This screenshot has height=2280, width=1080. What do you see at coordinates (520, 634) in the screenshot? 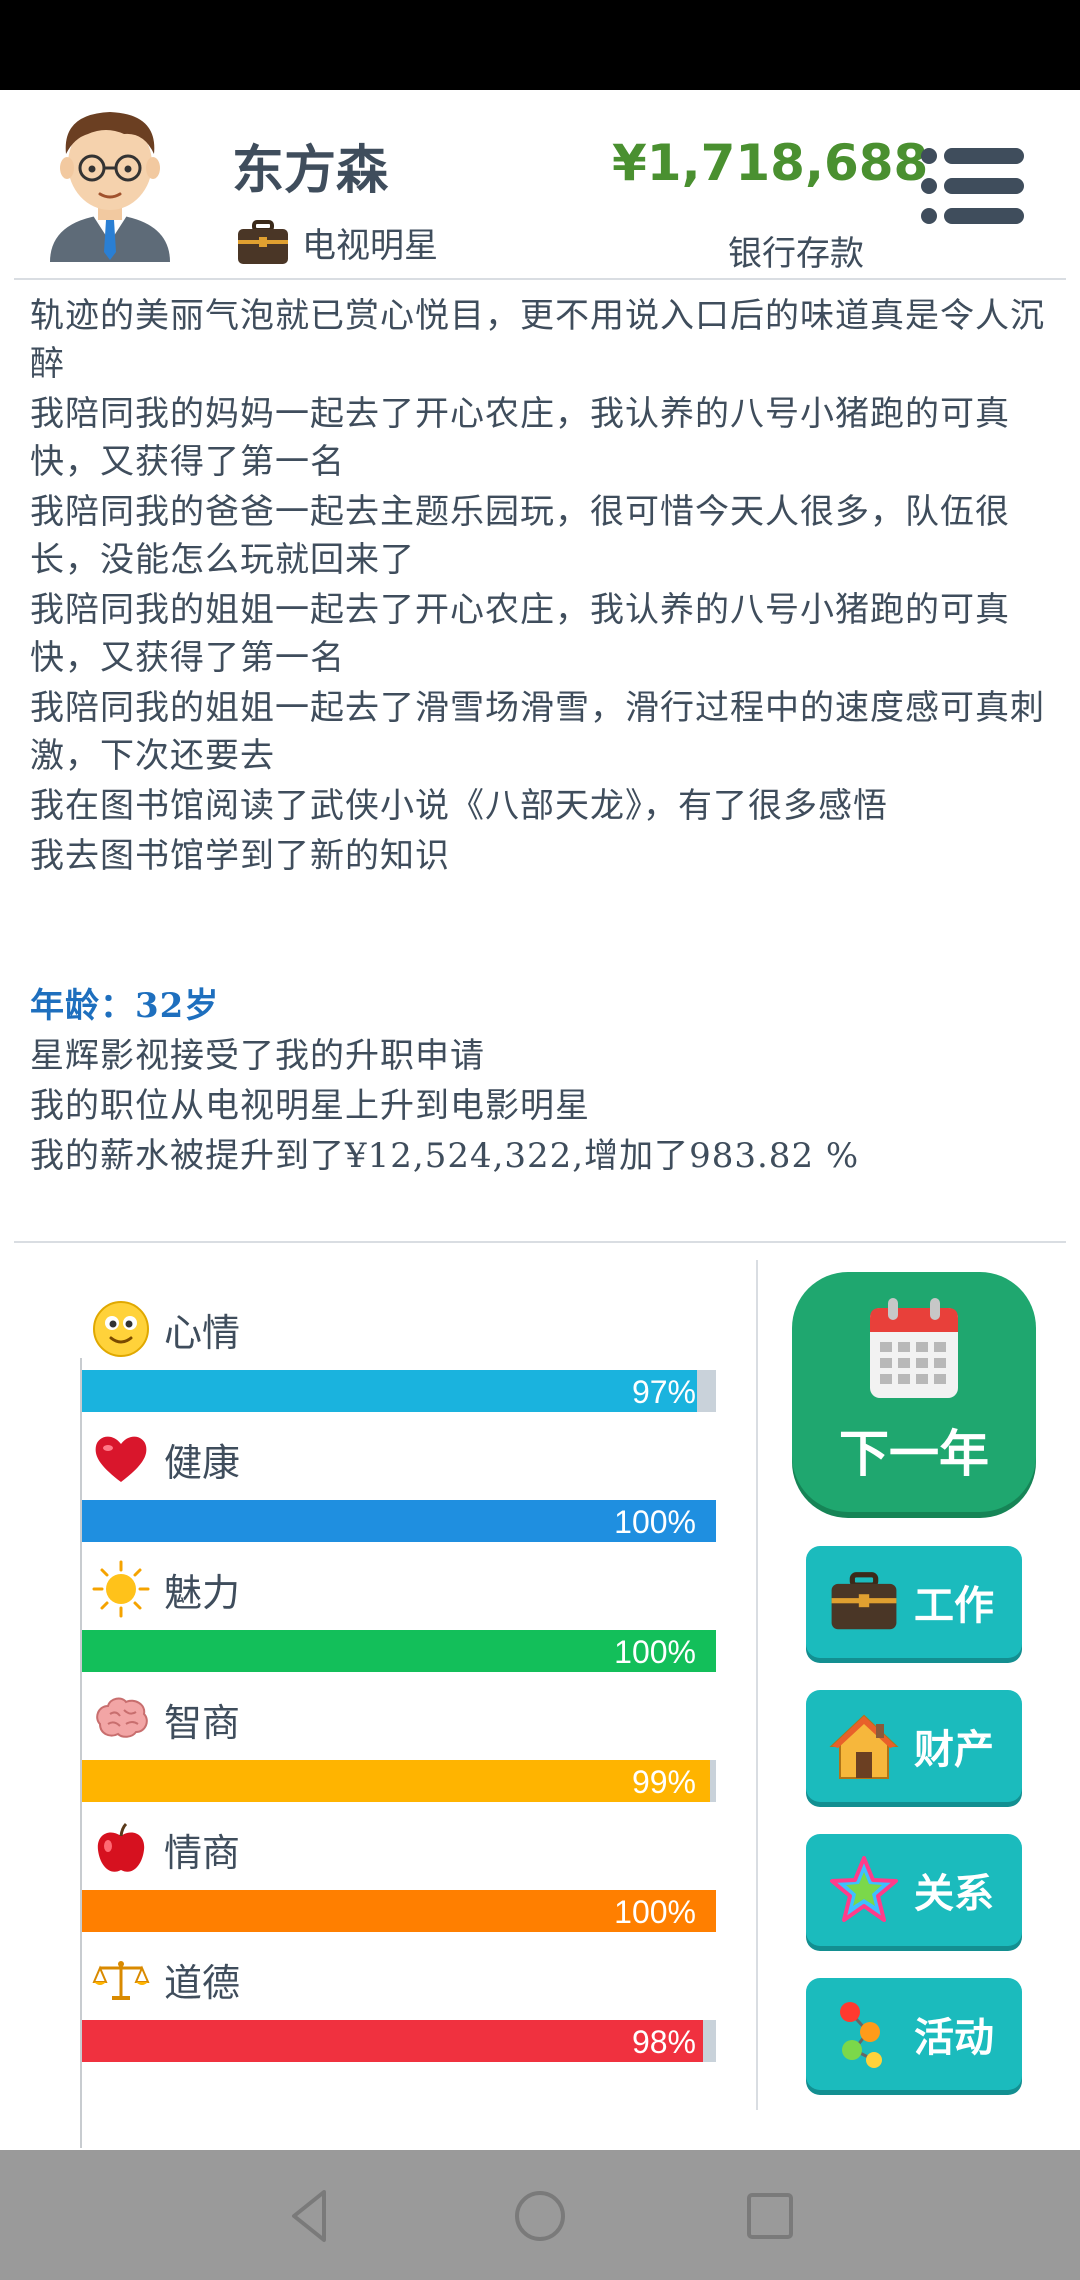
I see `log-line: 我陪同我的姐姐一起去了开心农庄，我认养的八号小猪跑的可真快，又获得了第一名` at bounding box center [520, 634].